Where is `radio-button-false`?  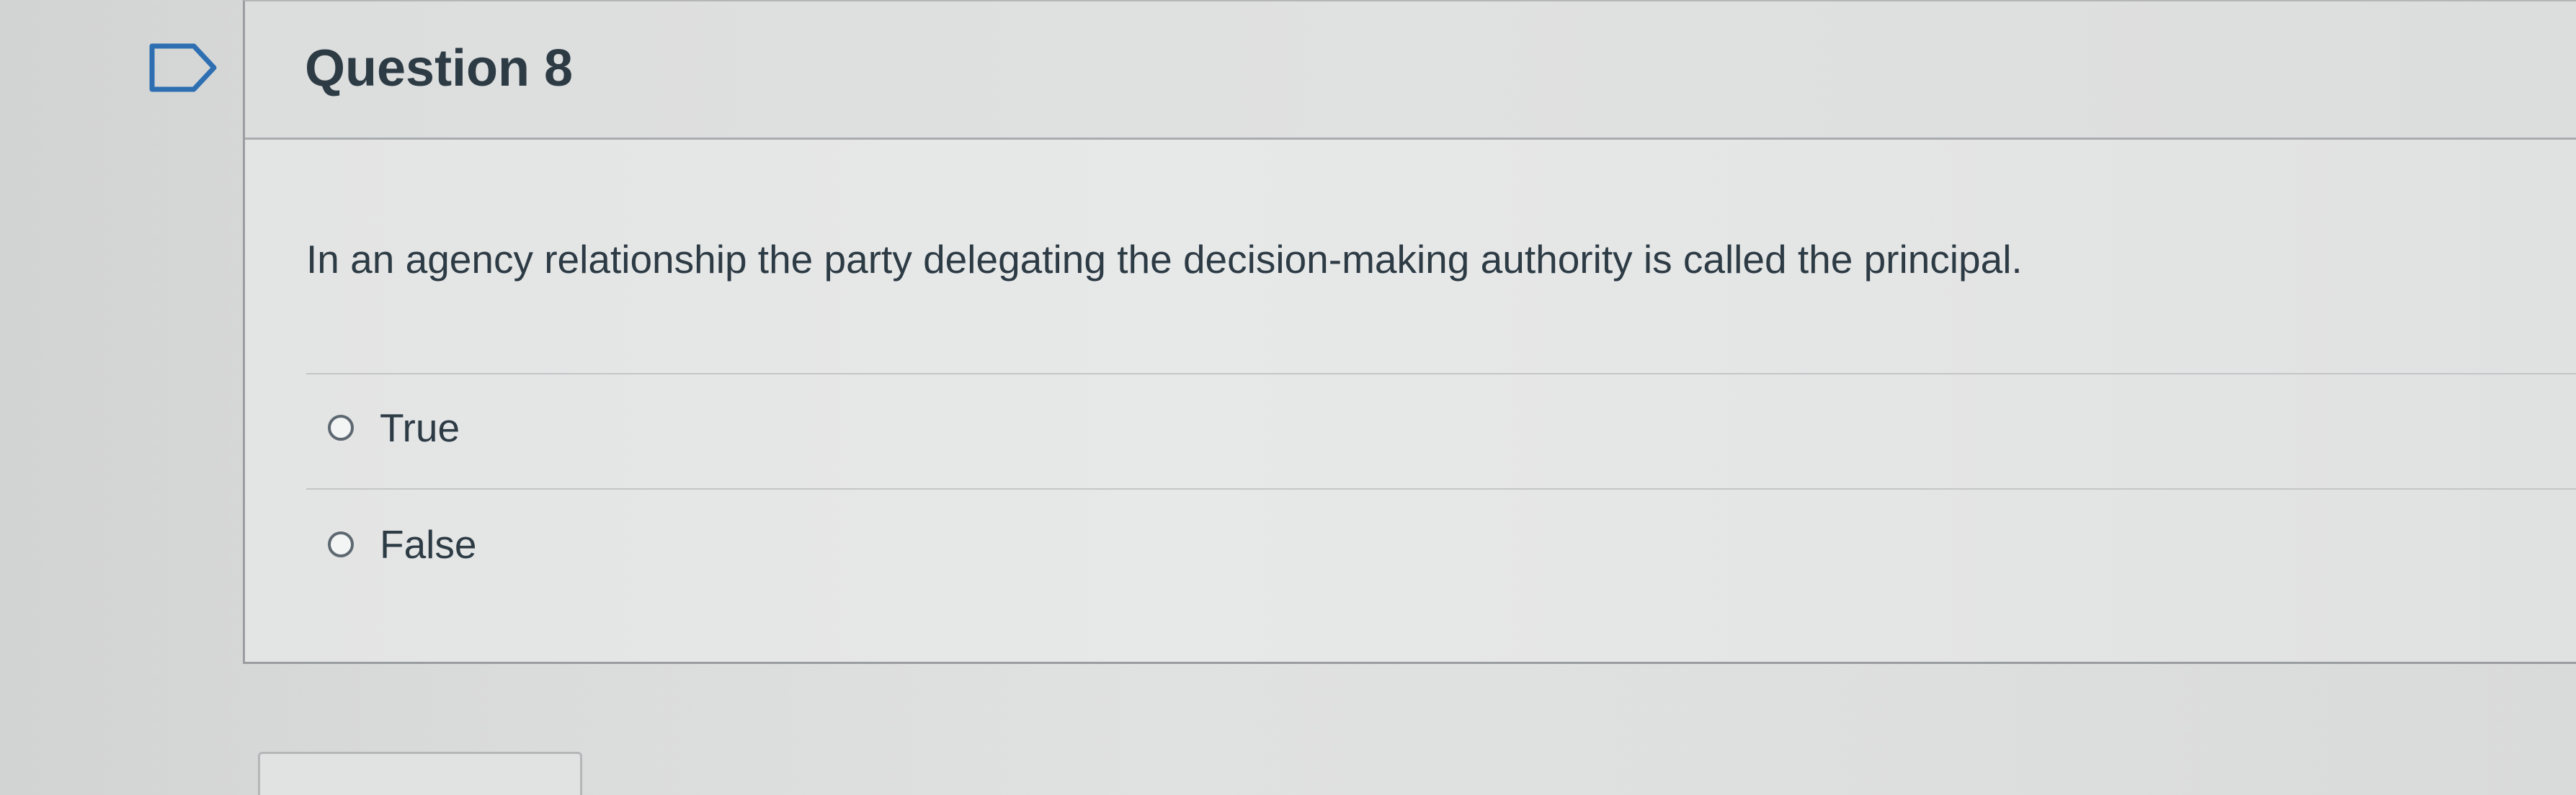
radio-button-false is located at coordinates (341, 544).